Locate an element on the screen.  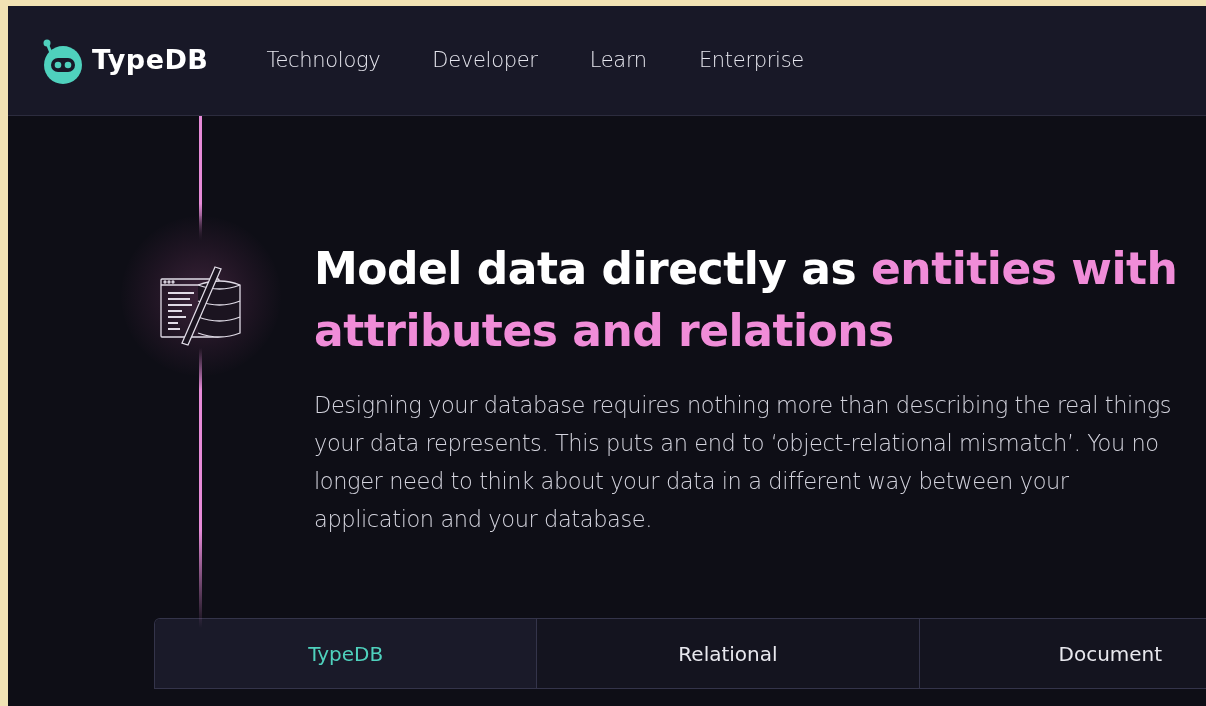
tab: Document is located at coordinates (1062, 654).